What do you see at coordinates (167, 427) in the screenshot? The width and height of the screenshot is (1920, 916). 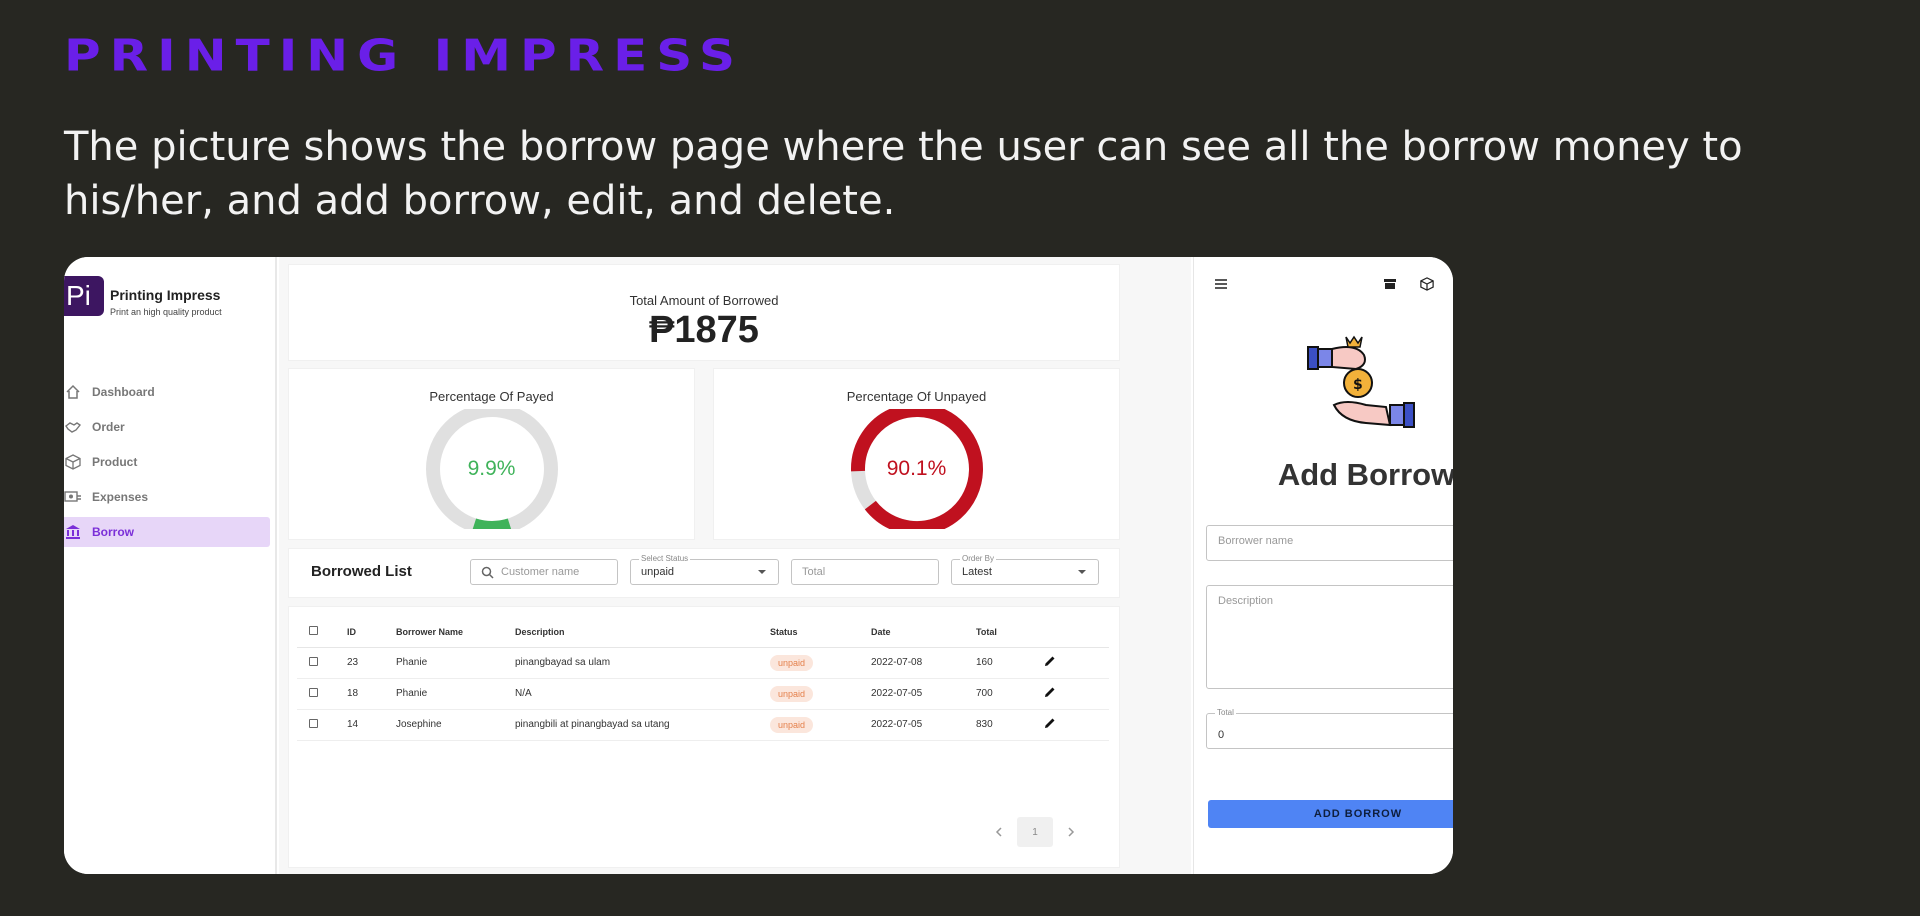 I see `sidebar-item-order: Order` at bounding box center [167, 427].